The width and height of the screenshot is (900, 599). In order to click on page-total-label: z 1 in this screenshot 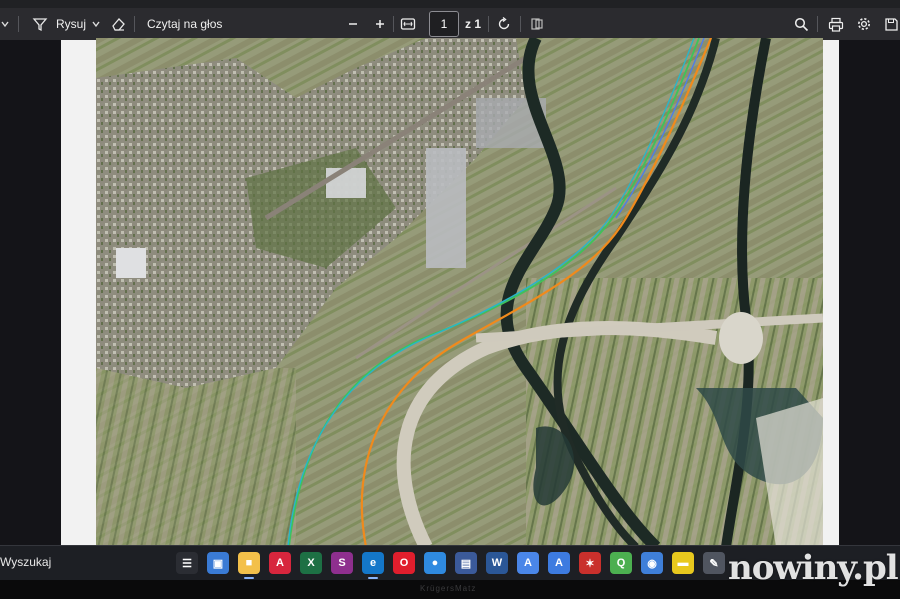, I will do `click(473, 24)`.